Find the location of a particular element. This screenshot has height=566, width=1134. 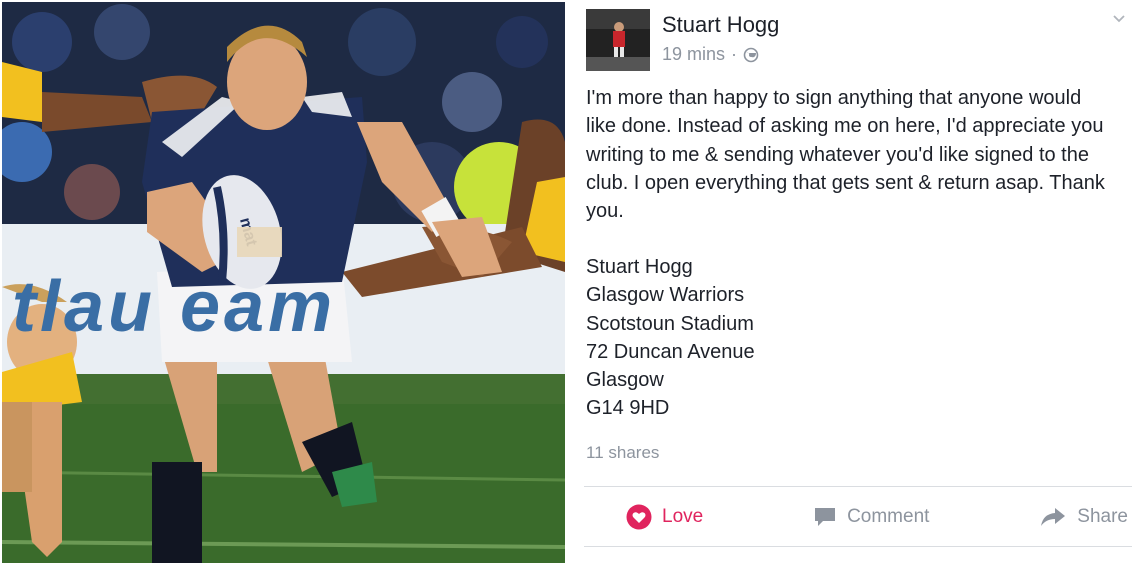

chevron-down-icon is located at coordinates (1119, 19).